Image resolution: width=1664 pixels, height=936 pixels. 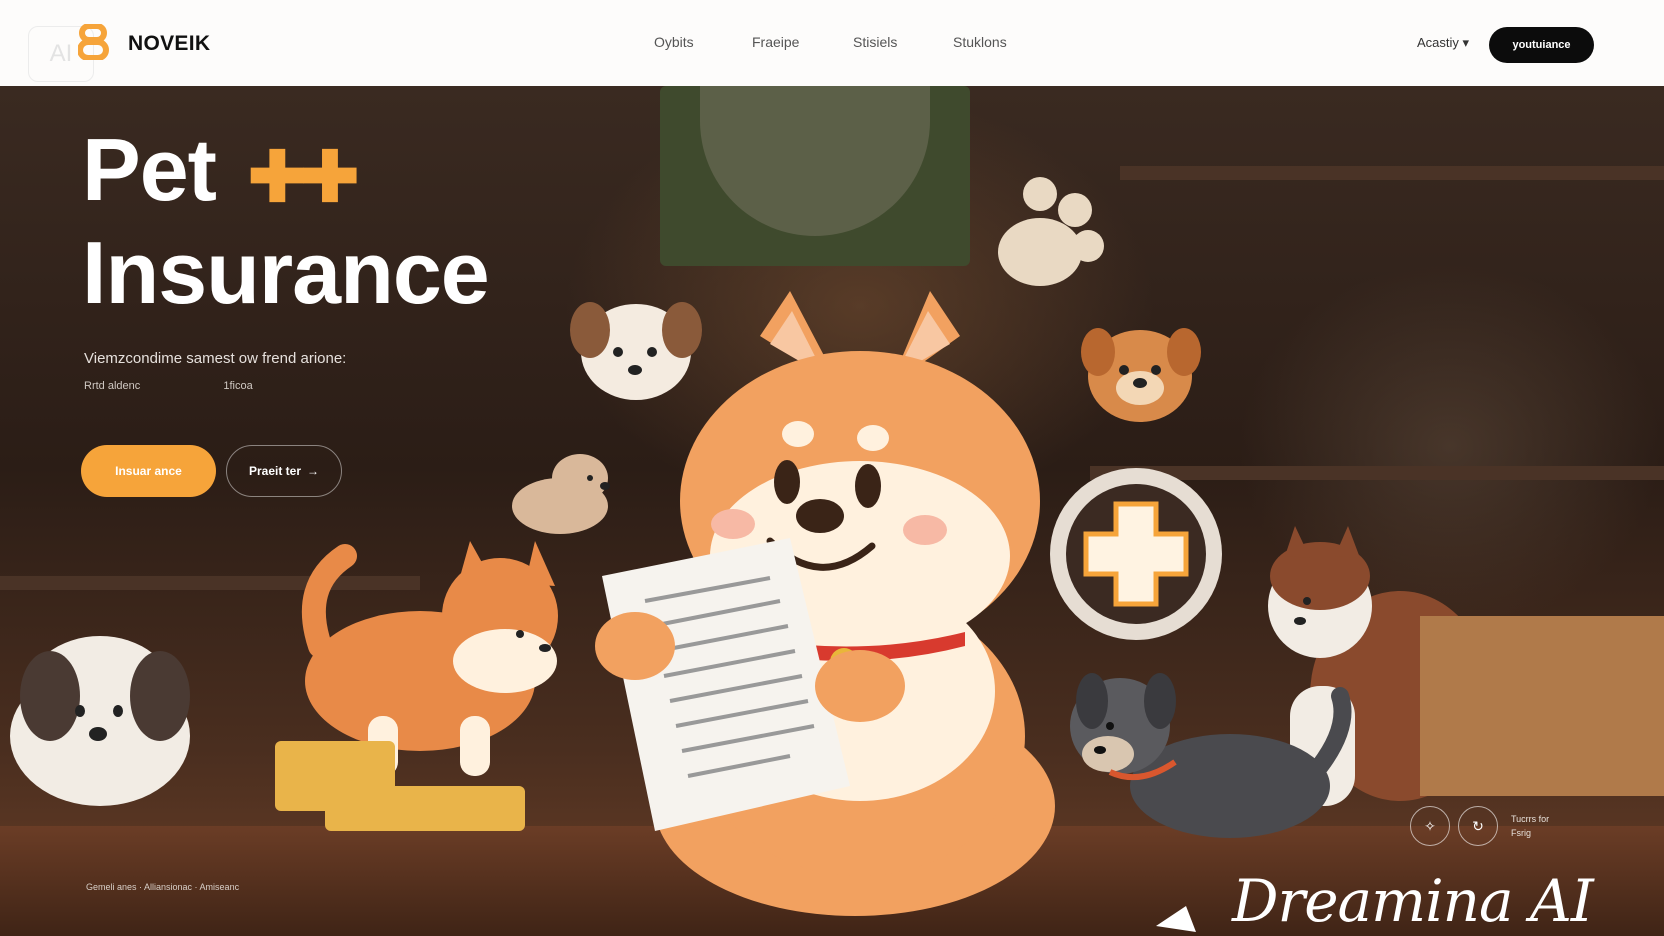 I want to click on dreamina-logo-icon, so click(x=1186, y=909).